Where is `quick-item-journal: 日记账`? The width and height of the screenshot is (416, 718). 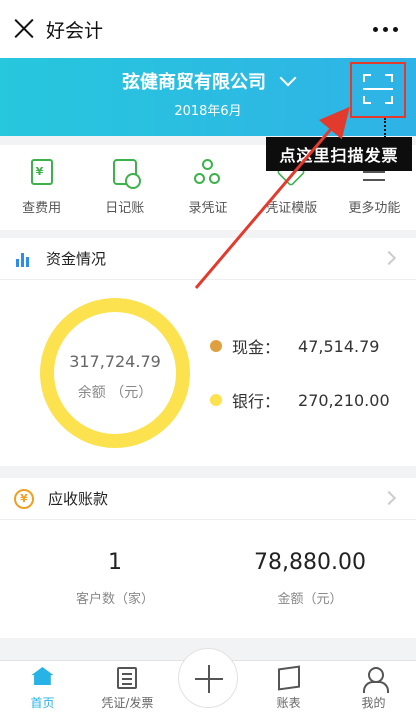
quick-item-journal: 日记账 is located at coordinates (124, 187).